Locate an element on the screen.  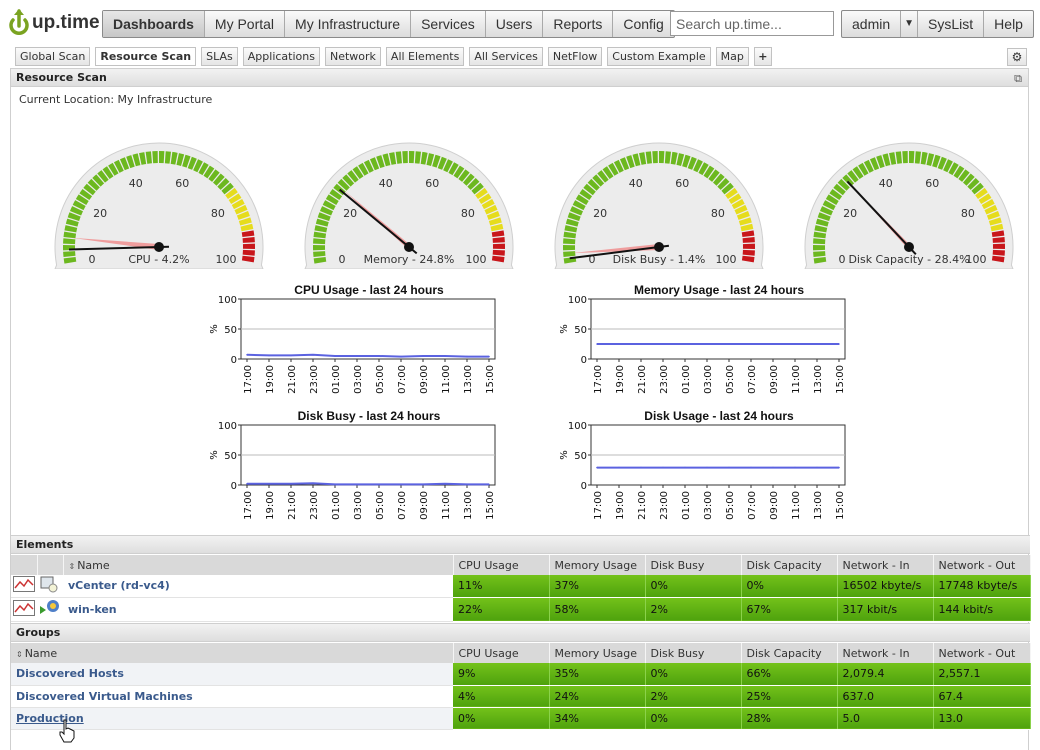
panel-header: Resource Scan ⧉ is located at coordinates (519, 78).